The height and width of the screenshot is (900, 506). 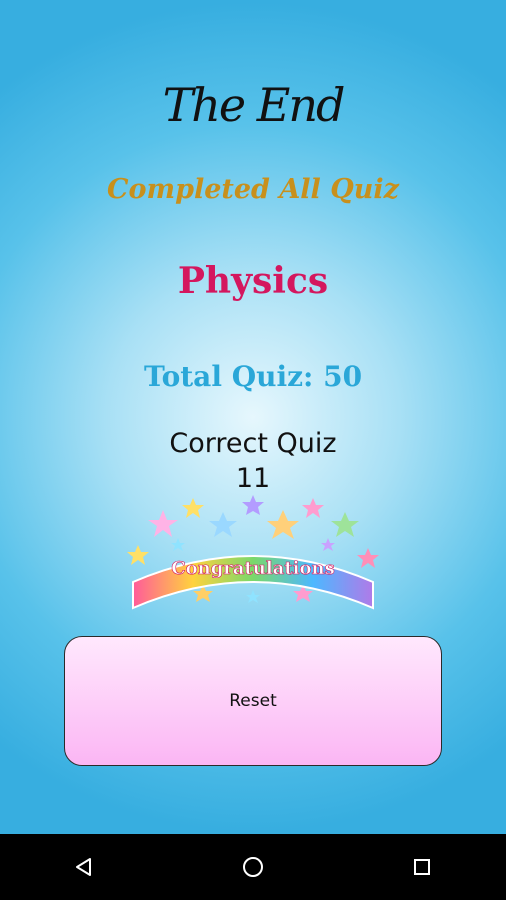 I want to click on congratulations-image: Congratulations, so click(x=253, y=552).